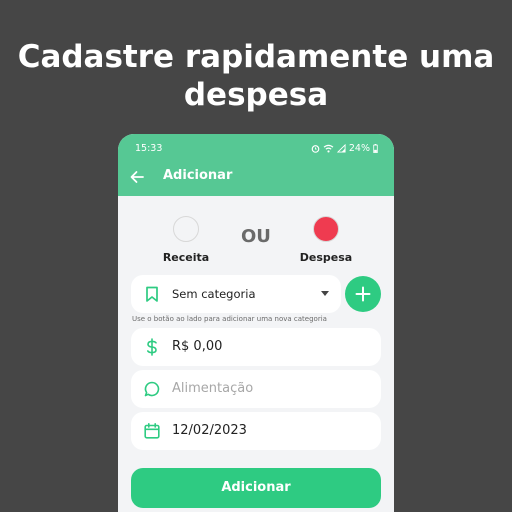 The image size is (512, 512). Describe the element at coordinates (256, 76) in the screenshot. I see `promo-headline: Cadastre rapidamente uma despesa` at that location.